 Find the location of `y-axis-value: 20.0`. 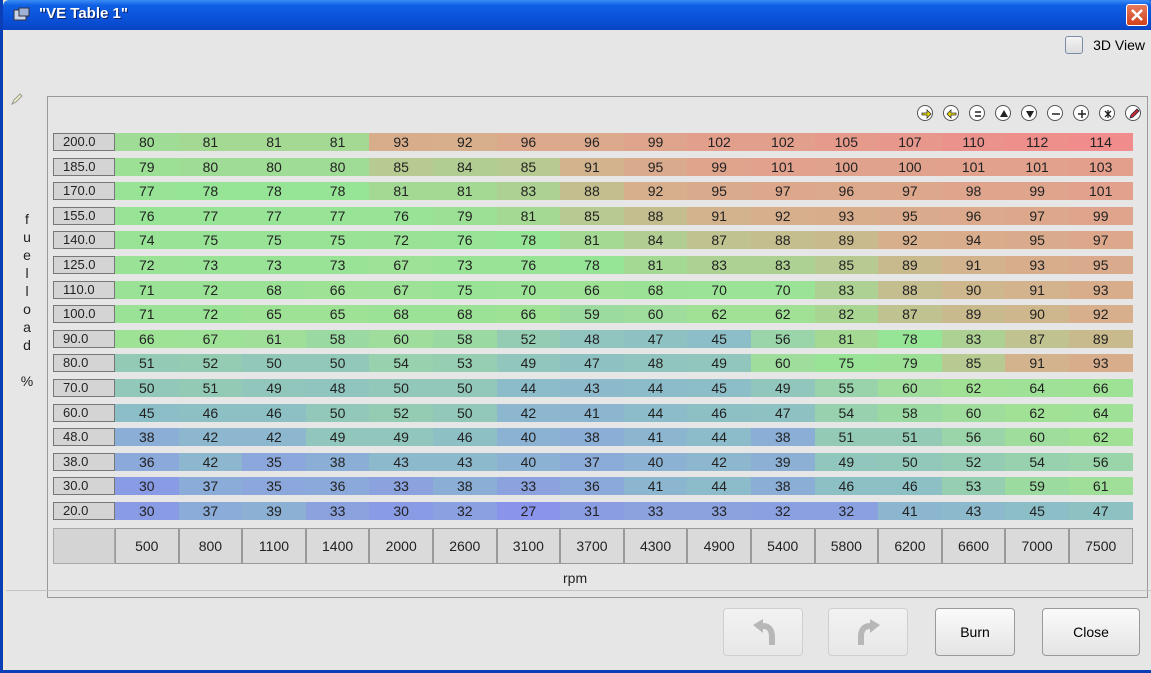

y-axis-value: 20.0 is located at coordinates (84, 511).